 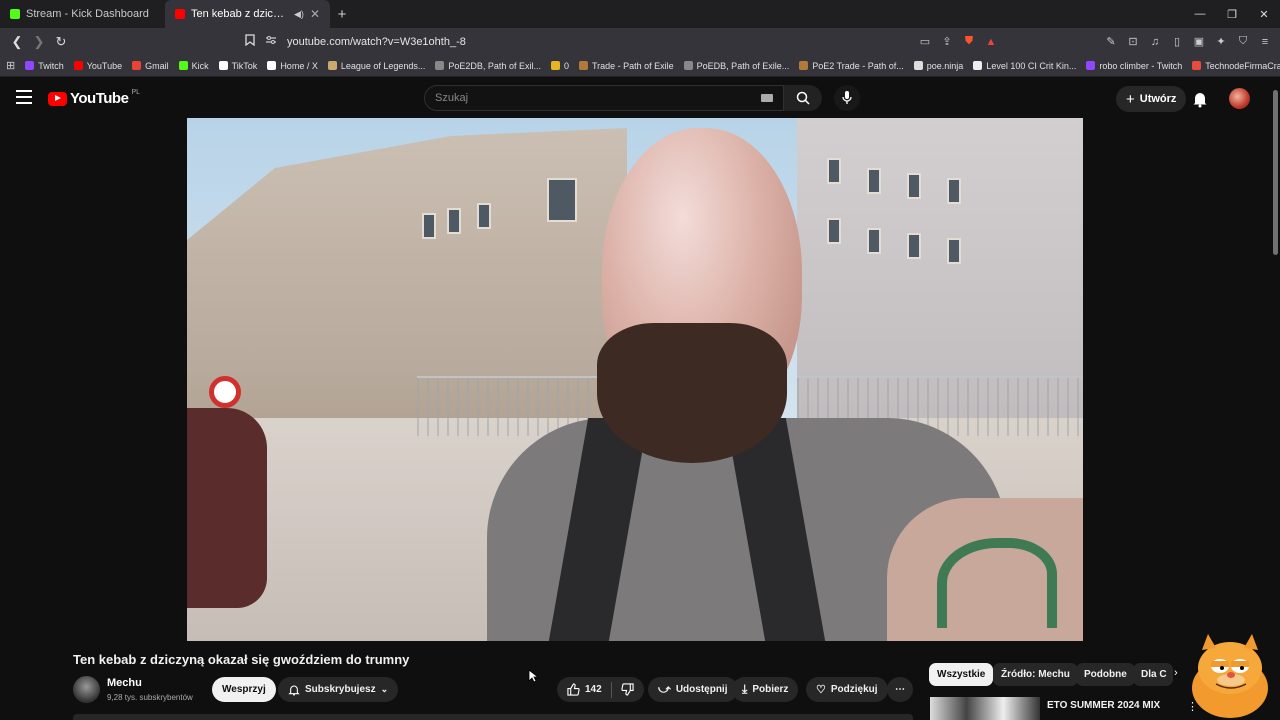 What do you see at coordinates (1105, 674) in the screenshot?
I see `chip-related: Podobne` at bounding box center [1105, 674].